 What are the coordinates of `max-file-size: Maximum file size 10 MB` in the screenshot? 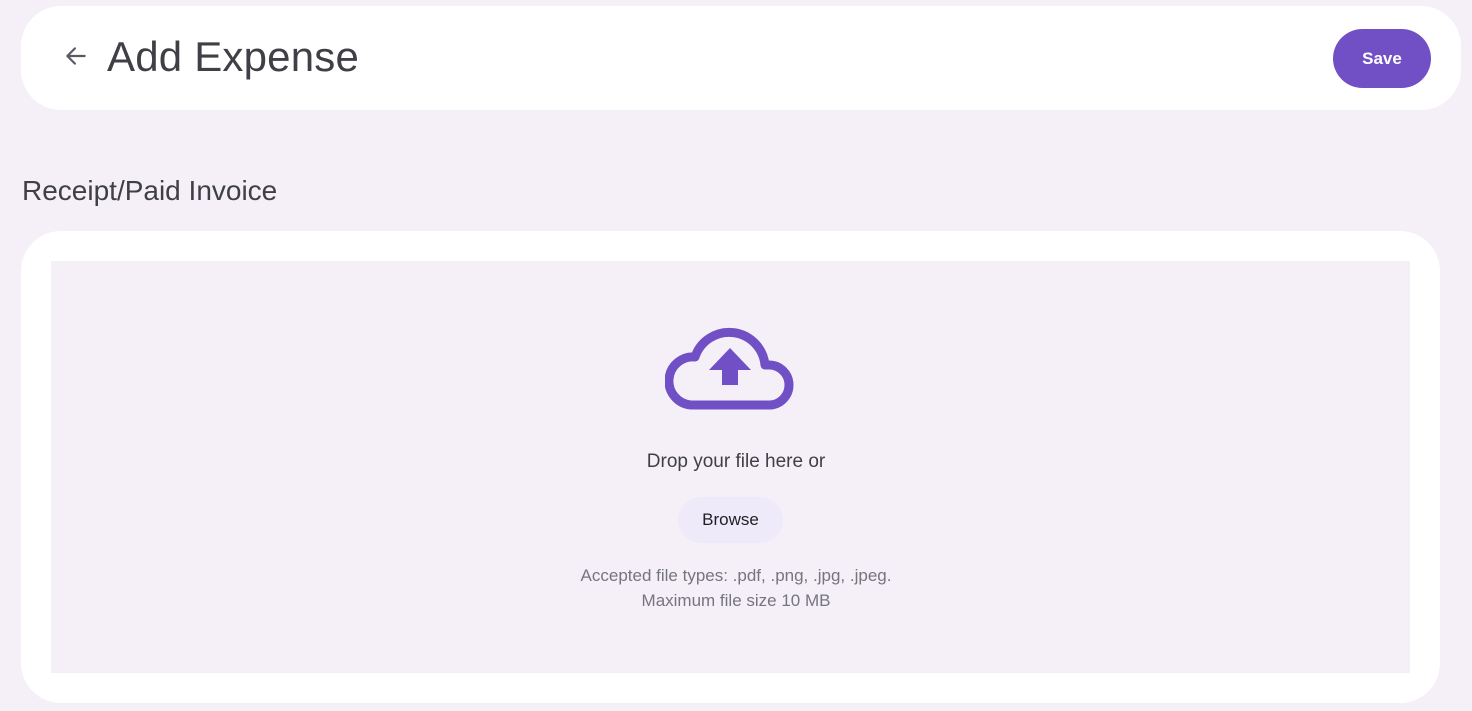 It's located at (736, 600).